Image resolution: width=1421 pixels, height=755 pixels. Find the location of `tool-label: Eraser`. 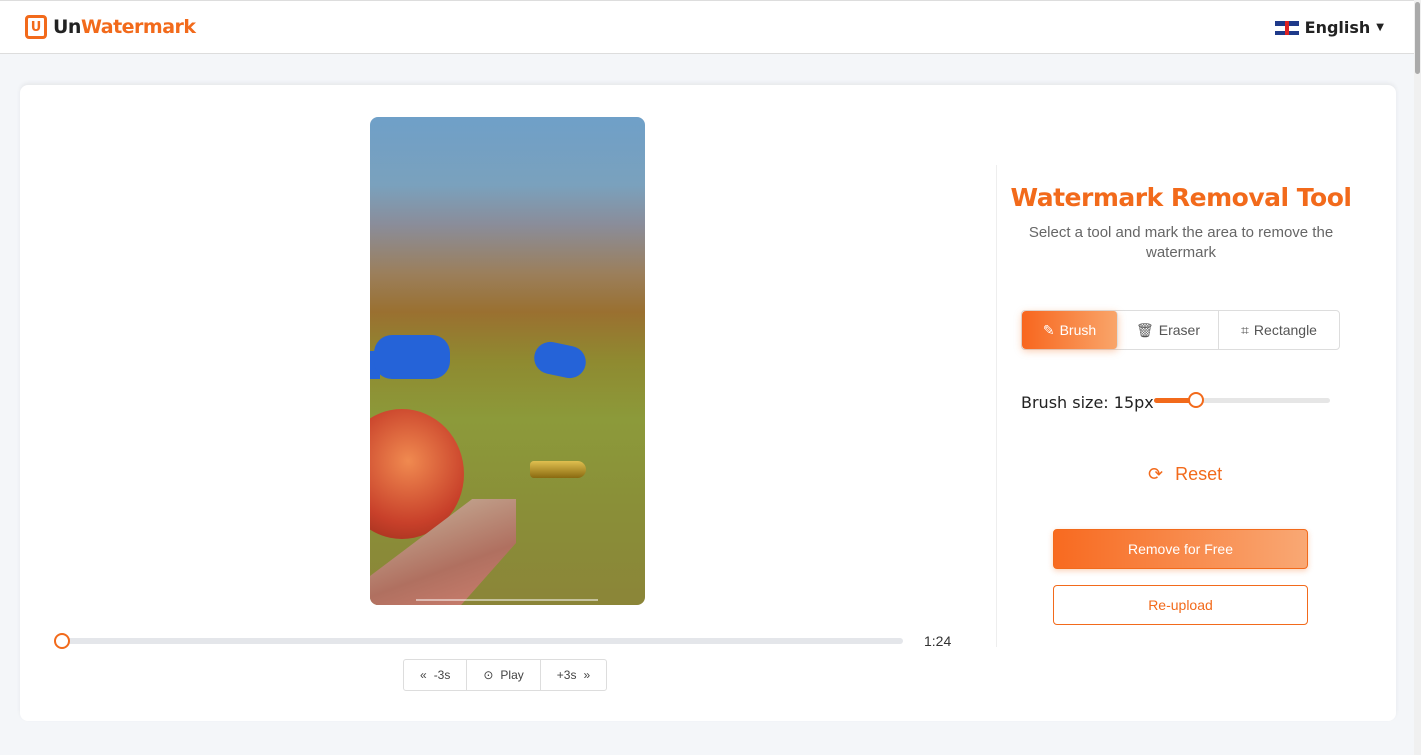

tool-label: Eraser is located at coordinates (1179, 330).